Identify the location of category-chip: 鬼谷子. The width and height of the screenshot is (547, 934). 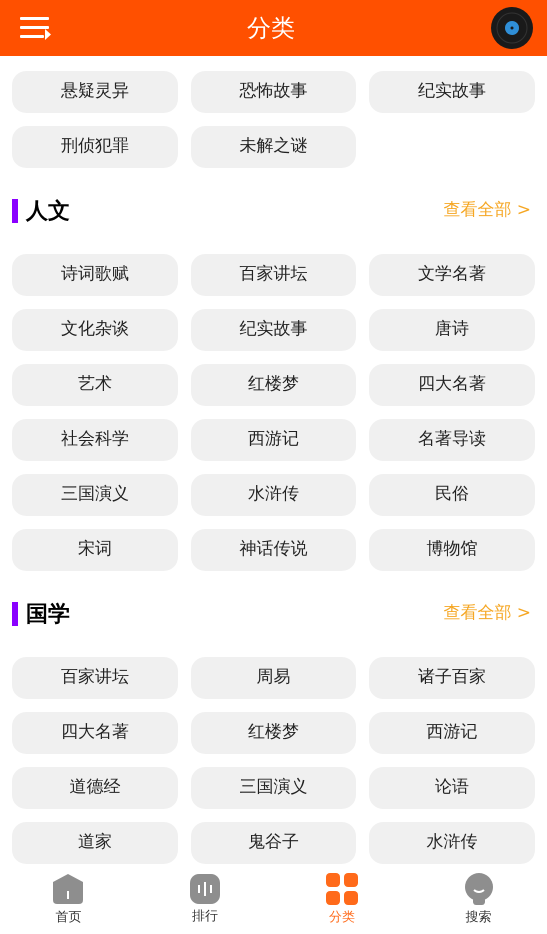
(273, 843).